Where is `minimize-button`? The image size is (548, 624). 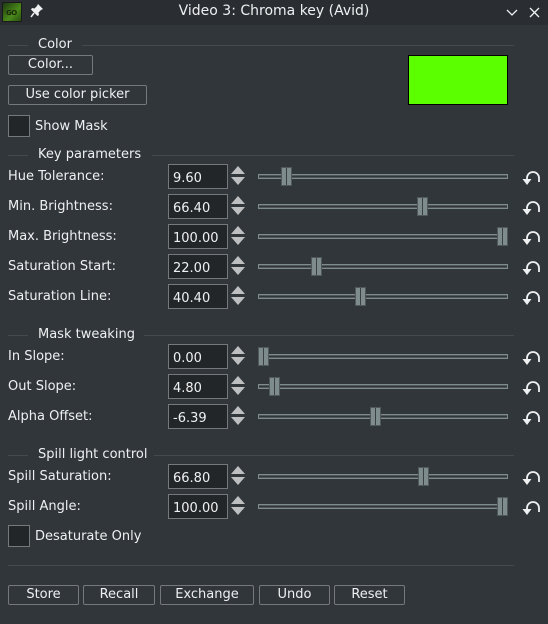 minimize-button is located at coordinates (512, 12).